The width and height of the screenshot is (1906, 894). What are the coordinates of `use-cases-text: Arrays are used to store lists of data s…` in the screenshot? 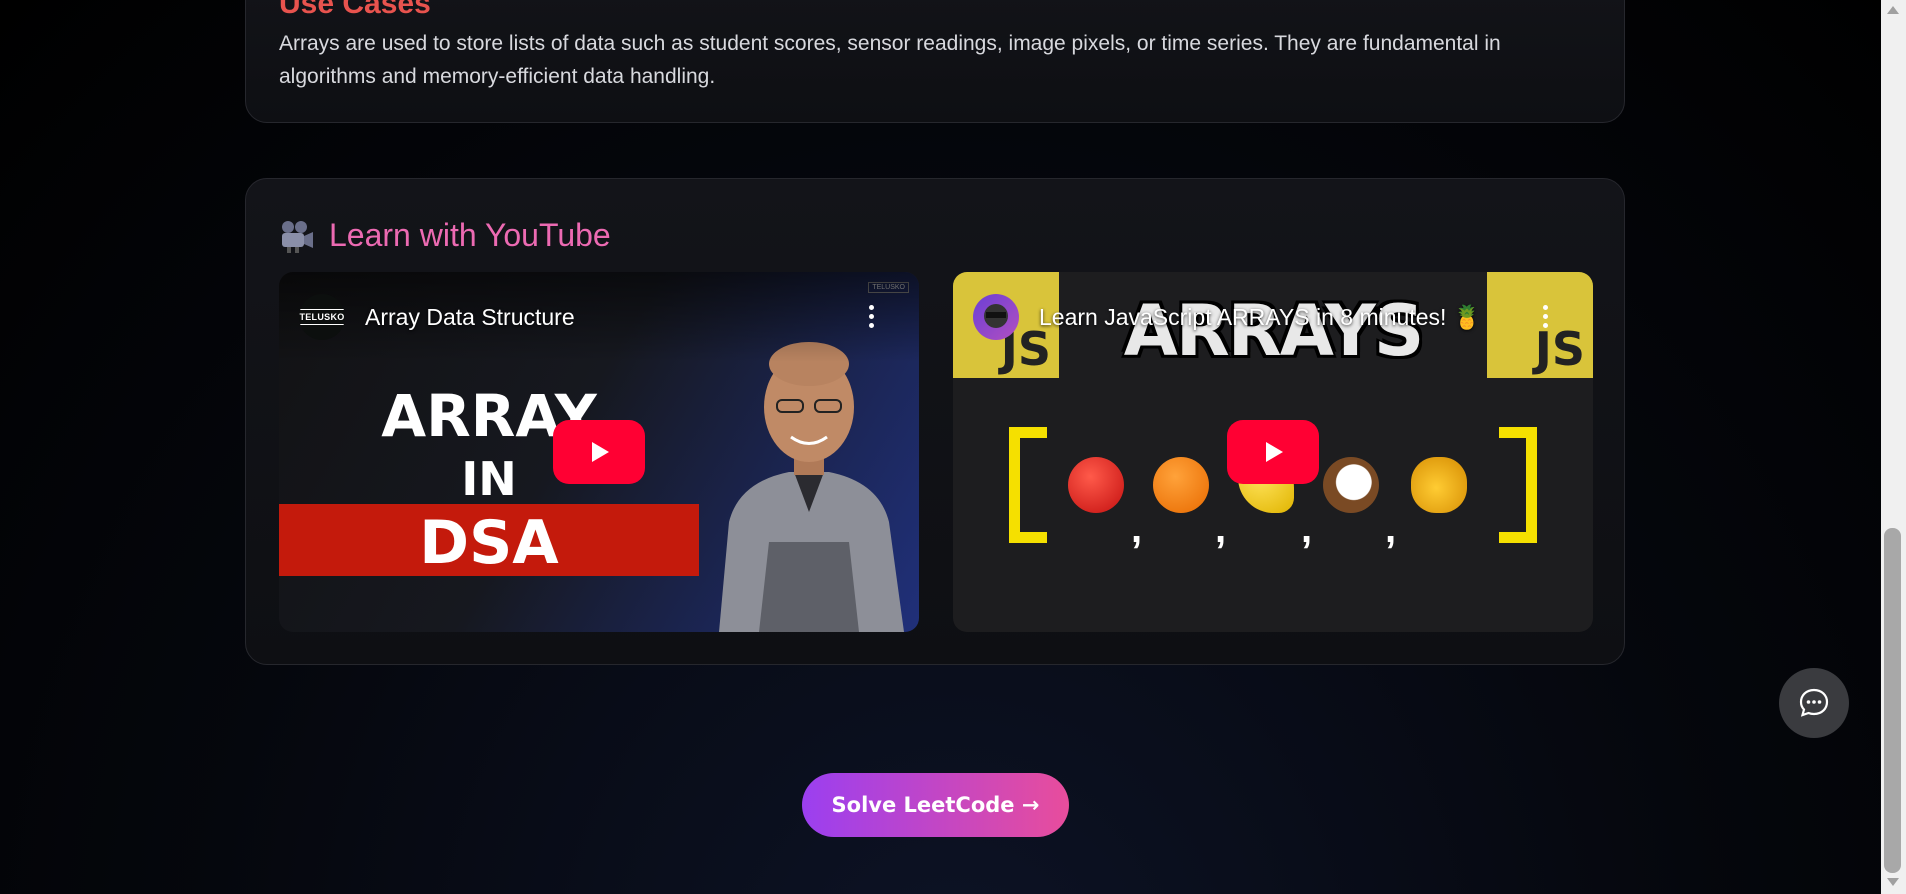 It's located at (890, 60).